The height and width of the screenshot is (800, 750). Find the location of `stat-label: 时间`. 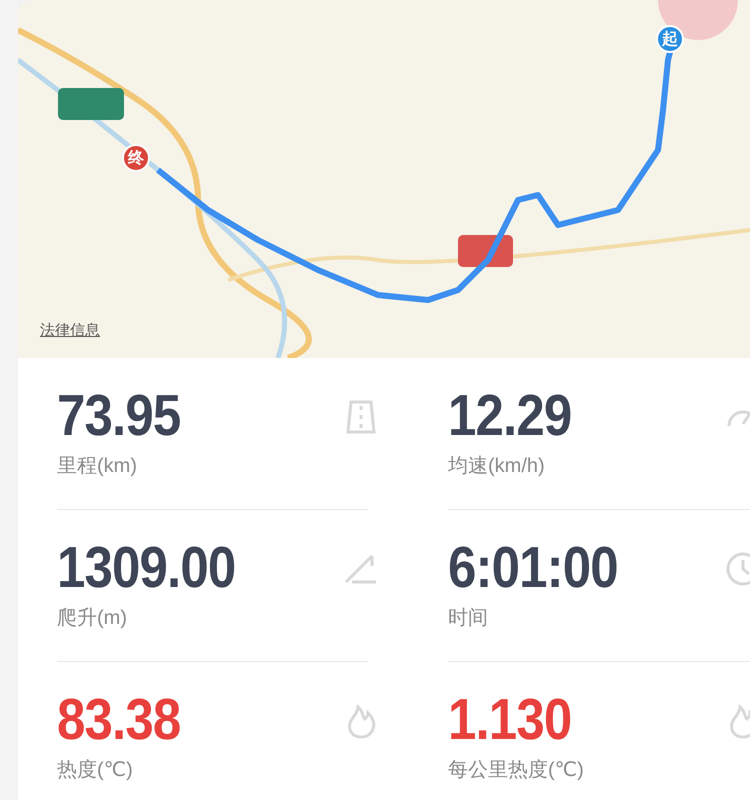

stat-label: 时间 is located at coordinates (468, 618).